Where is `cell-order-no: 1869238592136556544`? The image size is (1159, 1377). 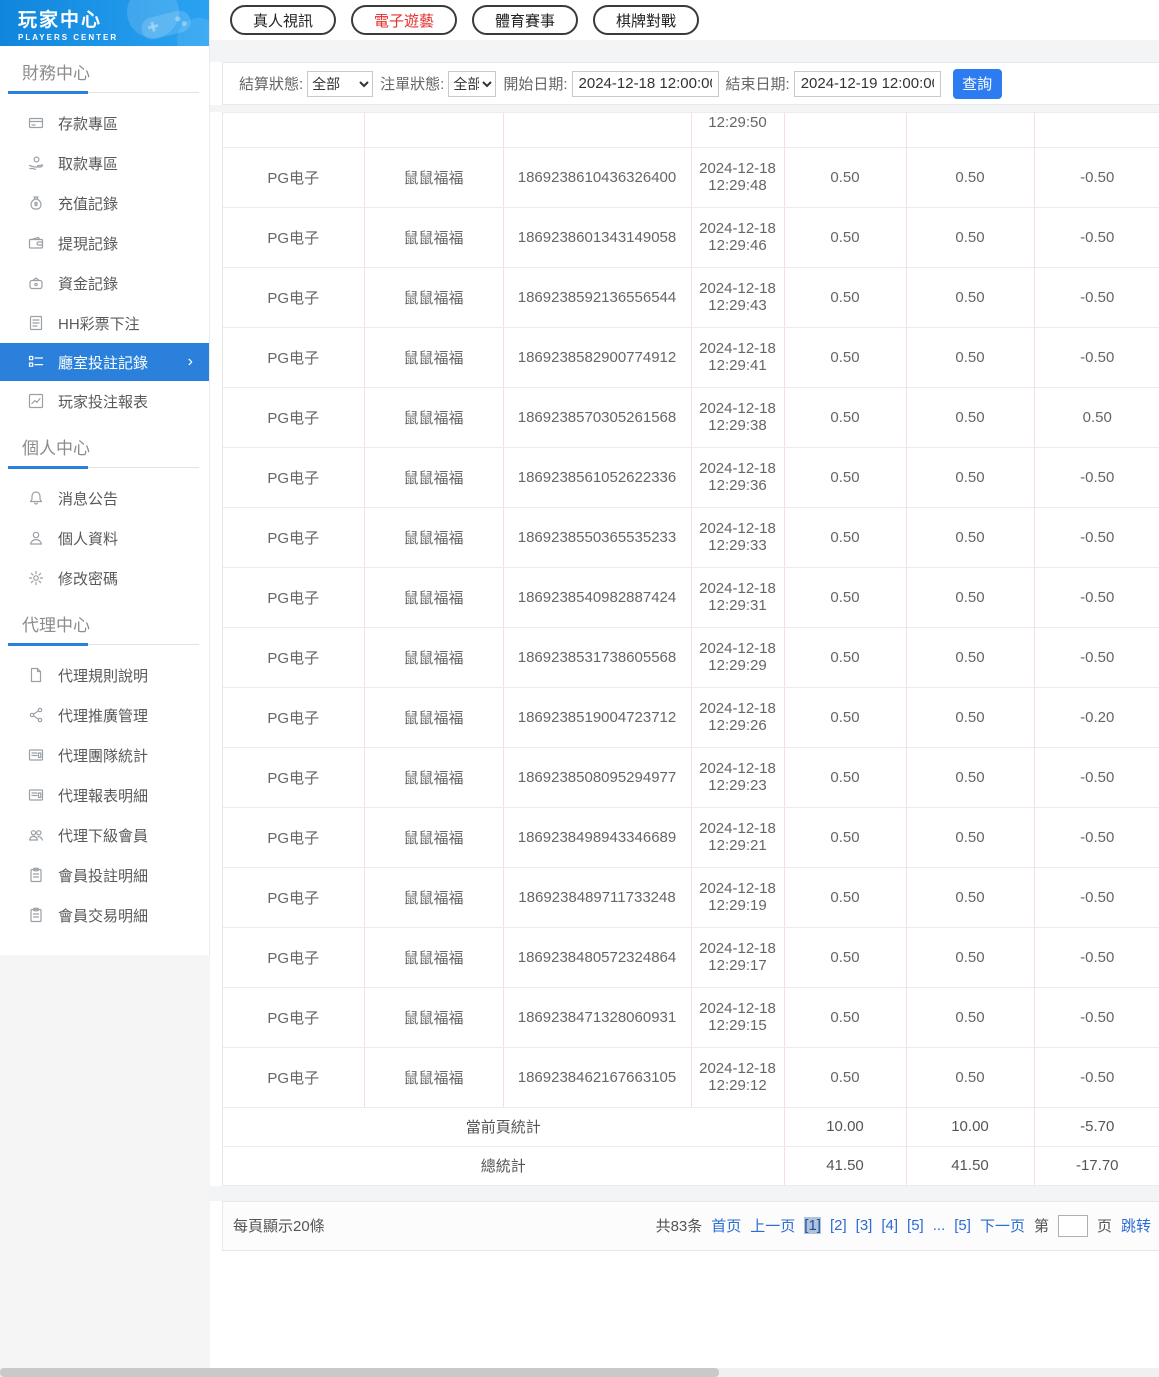
cell-order-no: 1869238592136556544 is located at coordinates (597, 297).